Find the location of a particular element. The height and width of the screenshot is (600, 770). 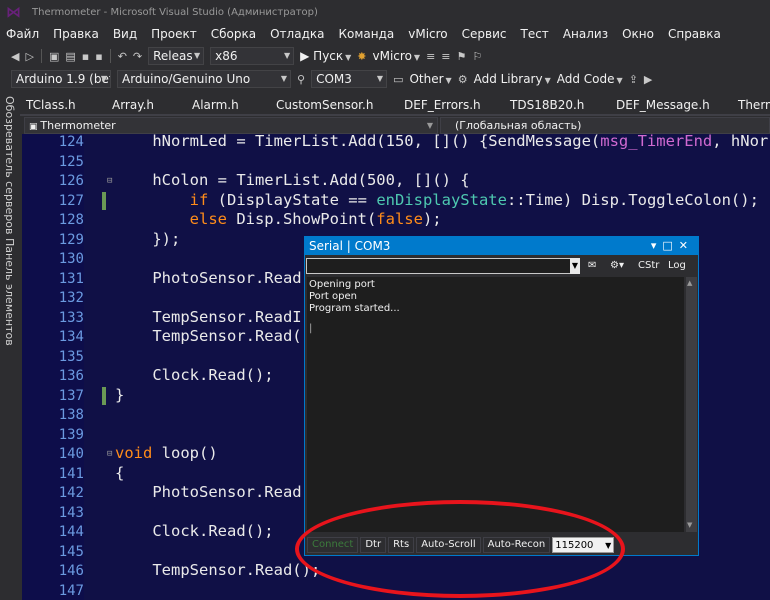

line-number: 137 is located at coordinates (71, 395).